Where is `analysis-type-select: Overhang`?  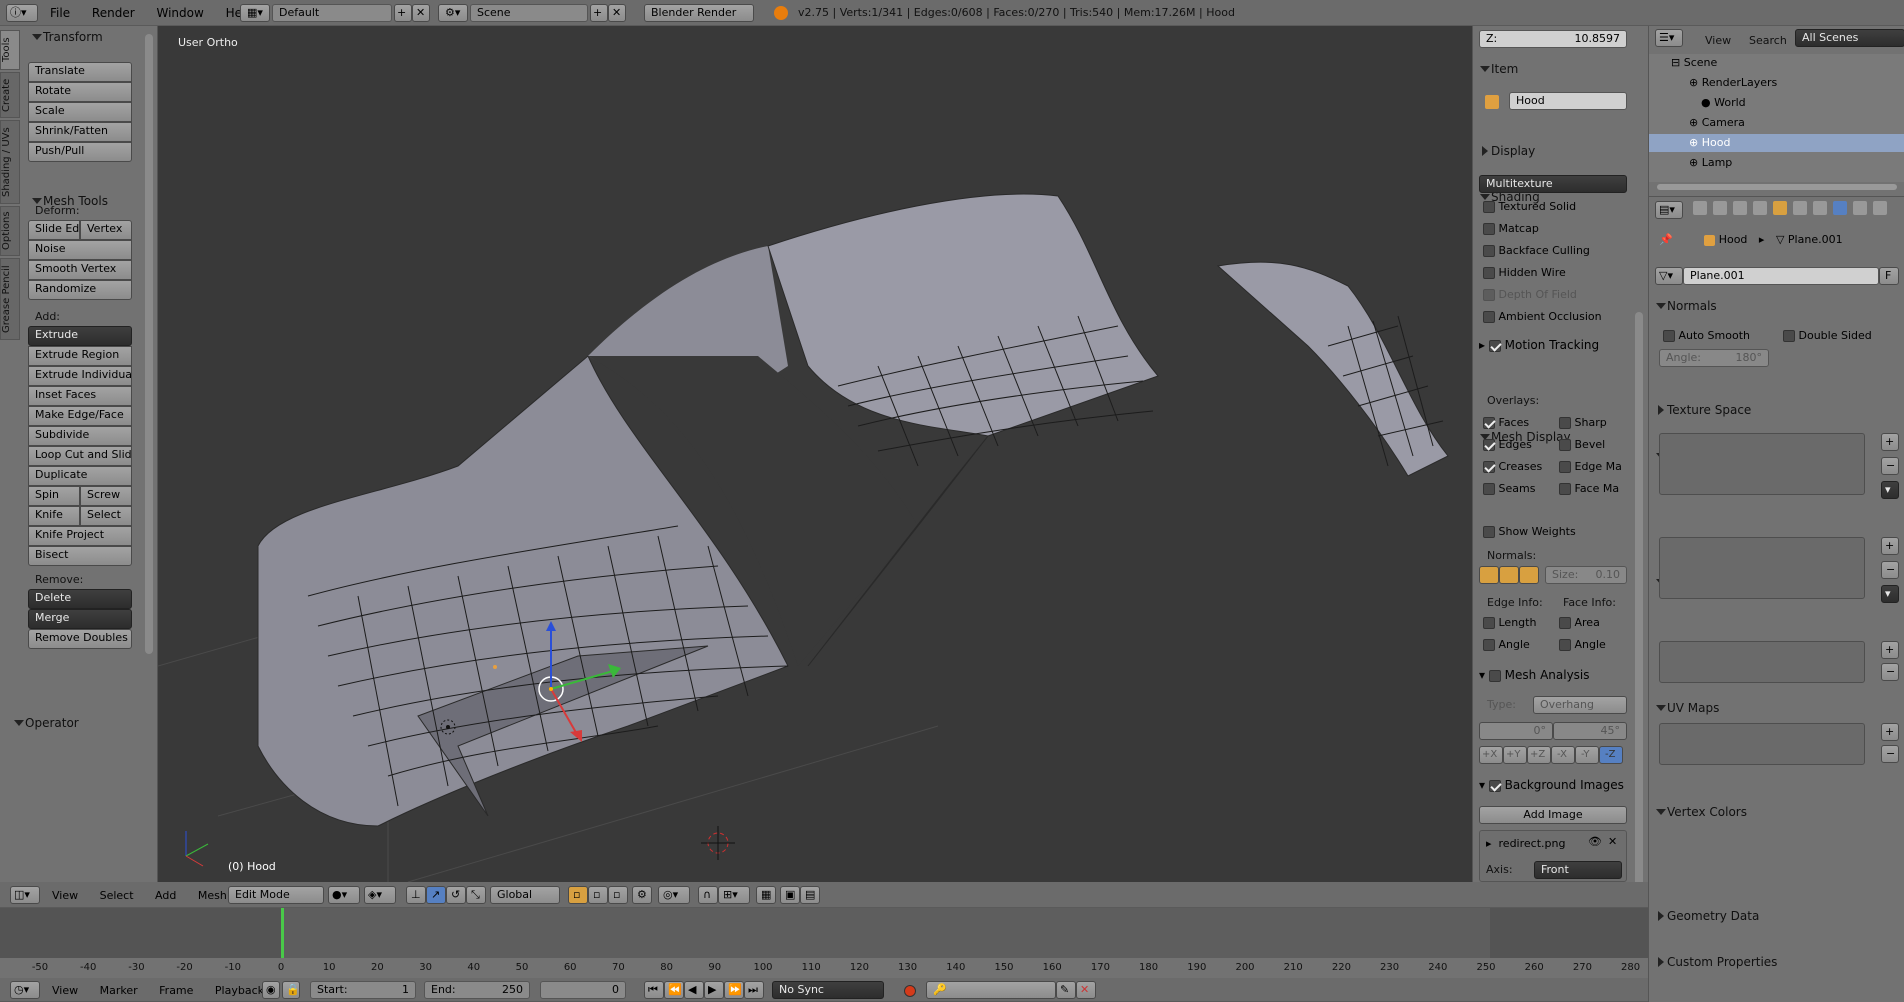
analysis-type-select: Overhang is located at coordinates (1580, 705).